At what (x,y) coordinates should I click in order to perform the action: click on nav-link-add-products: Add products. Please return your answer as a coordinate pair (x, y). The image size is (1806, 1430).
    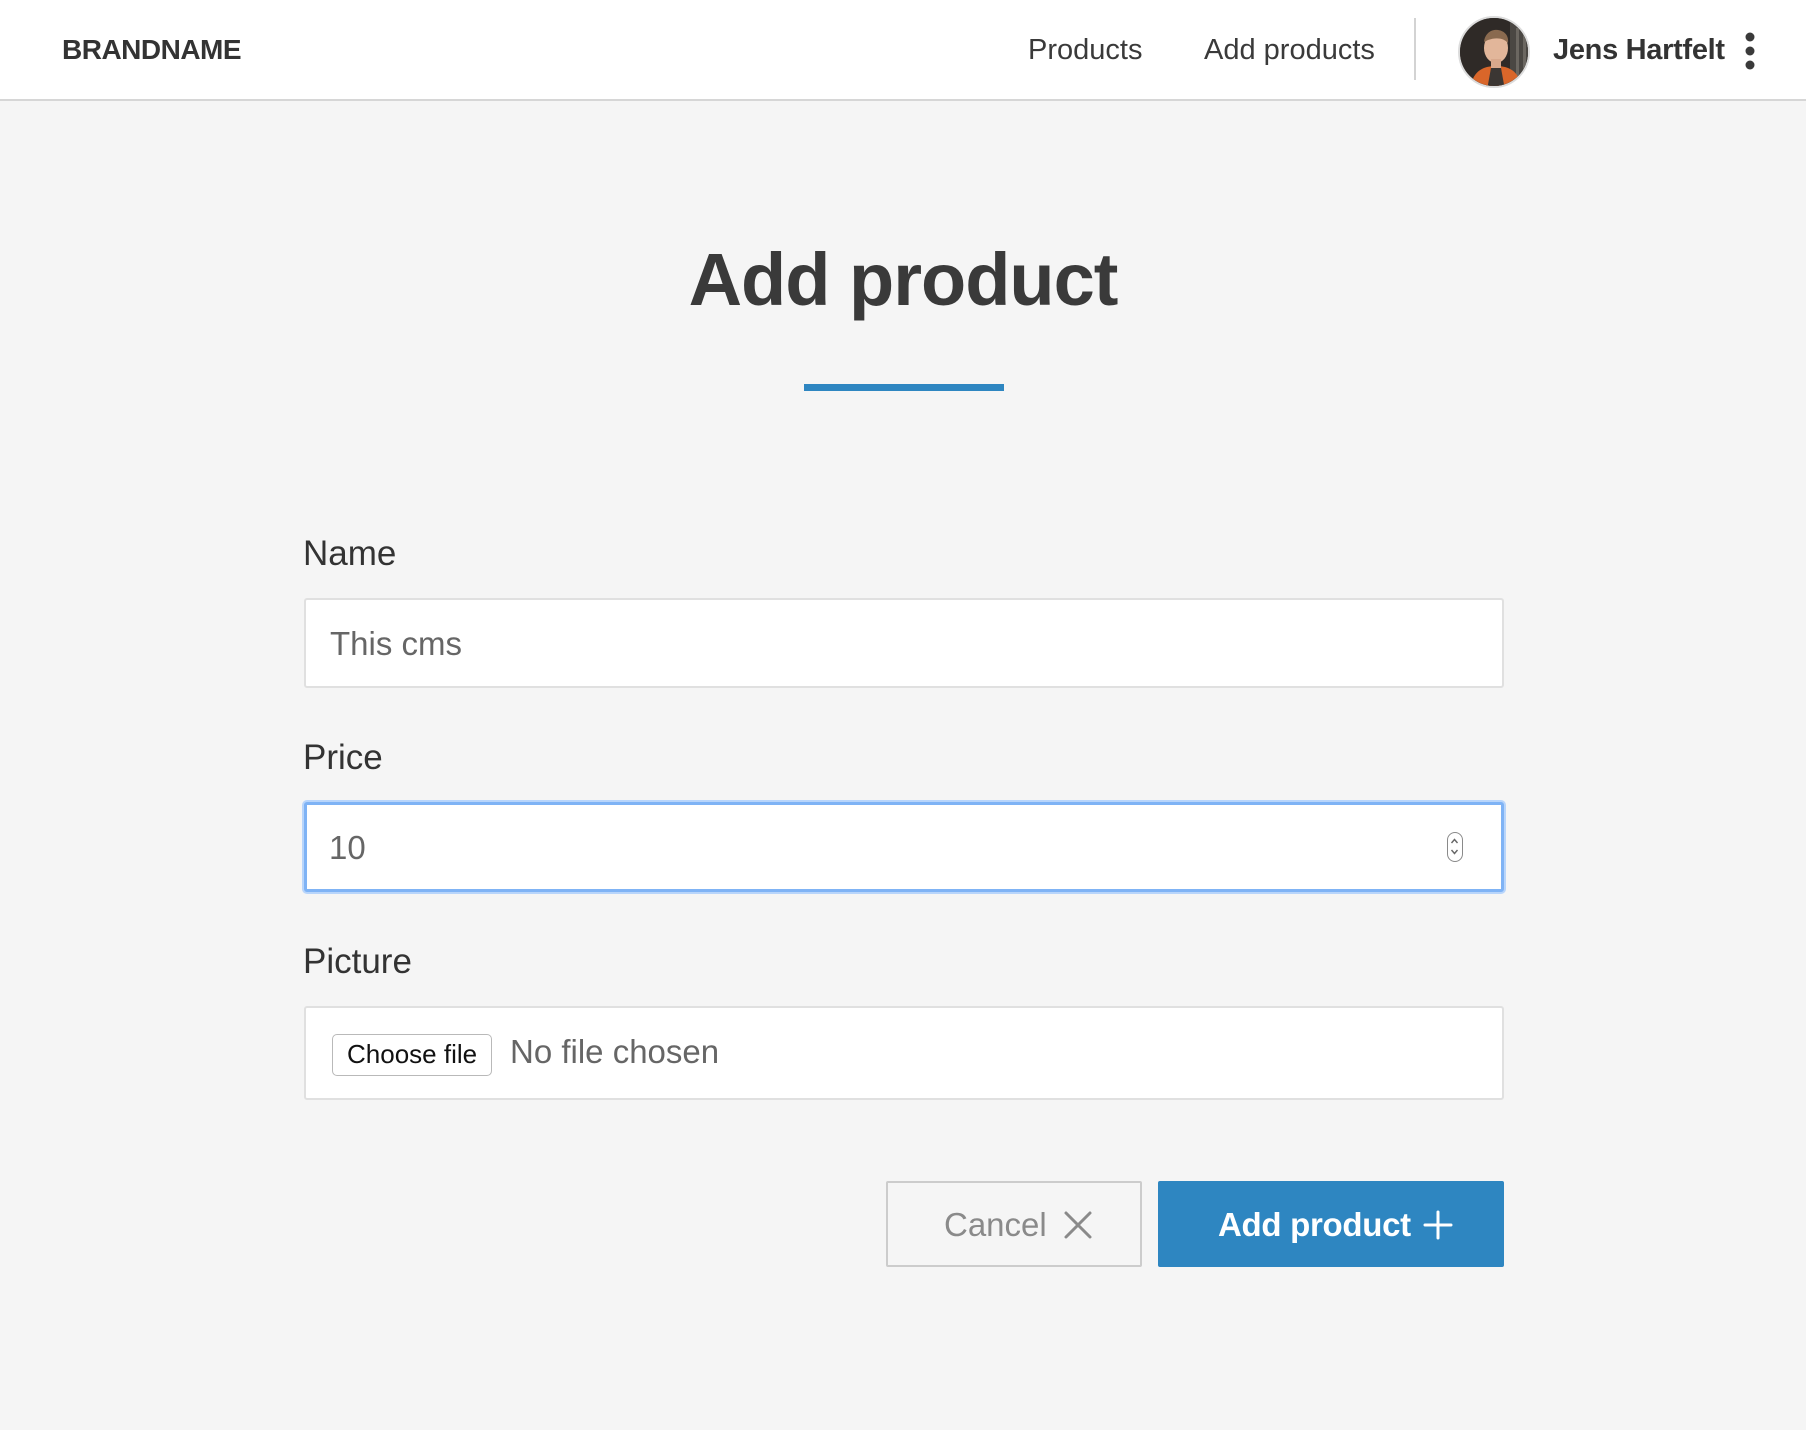
    Looking at the image, I should click on (1289, 50).